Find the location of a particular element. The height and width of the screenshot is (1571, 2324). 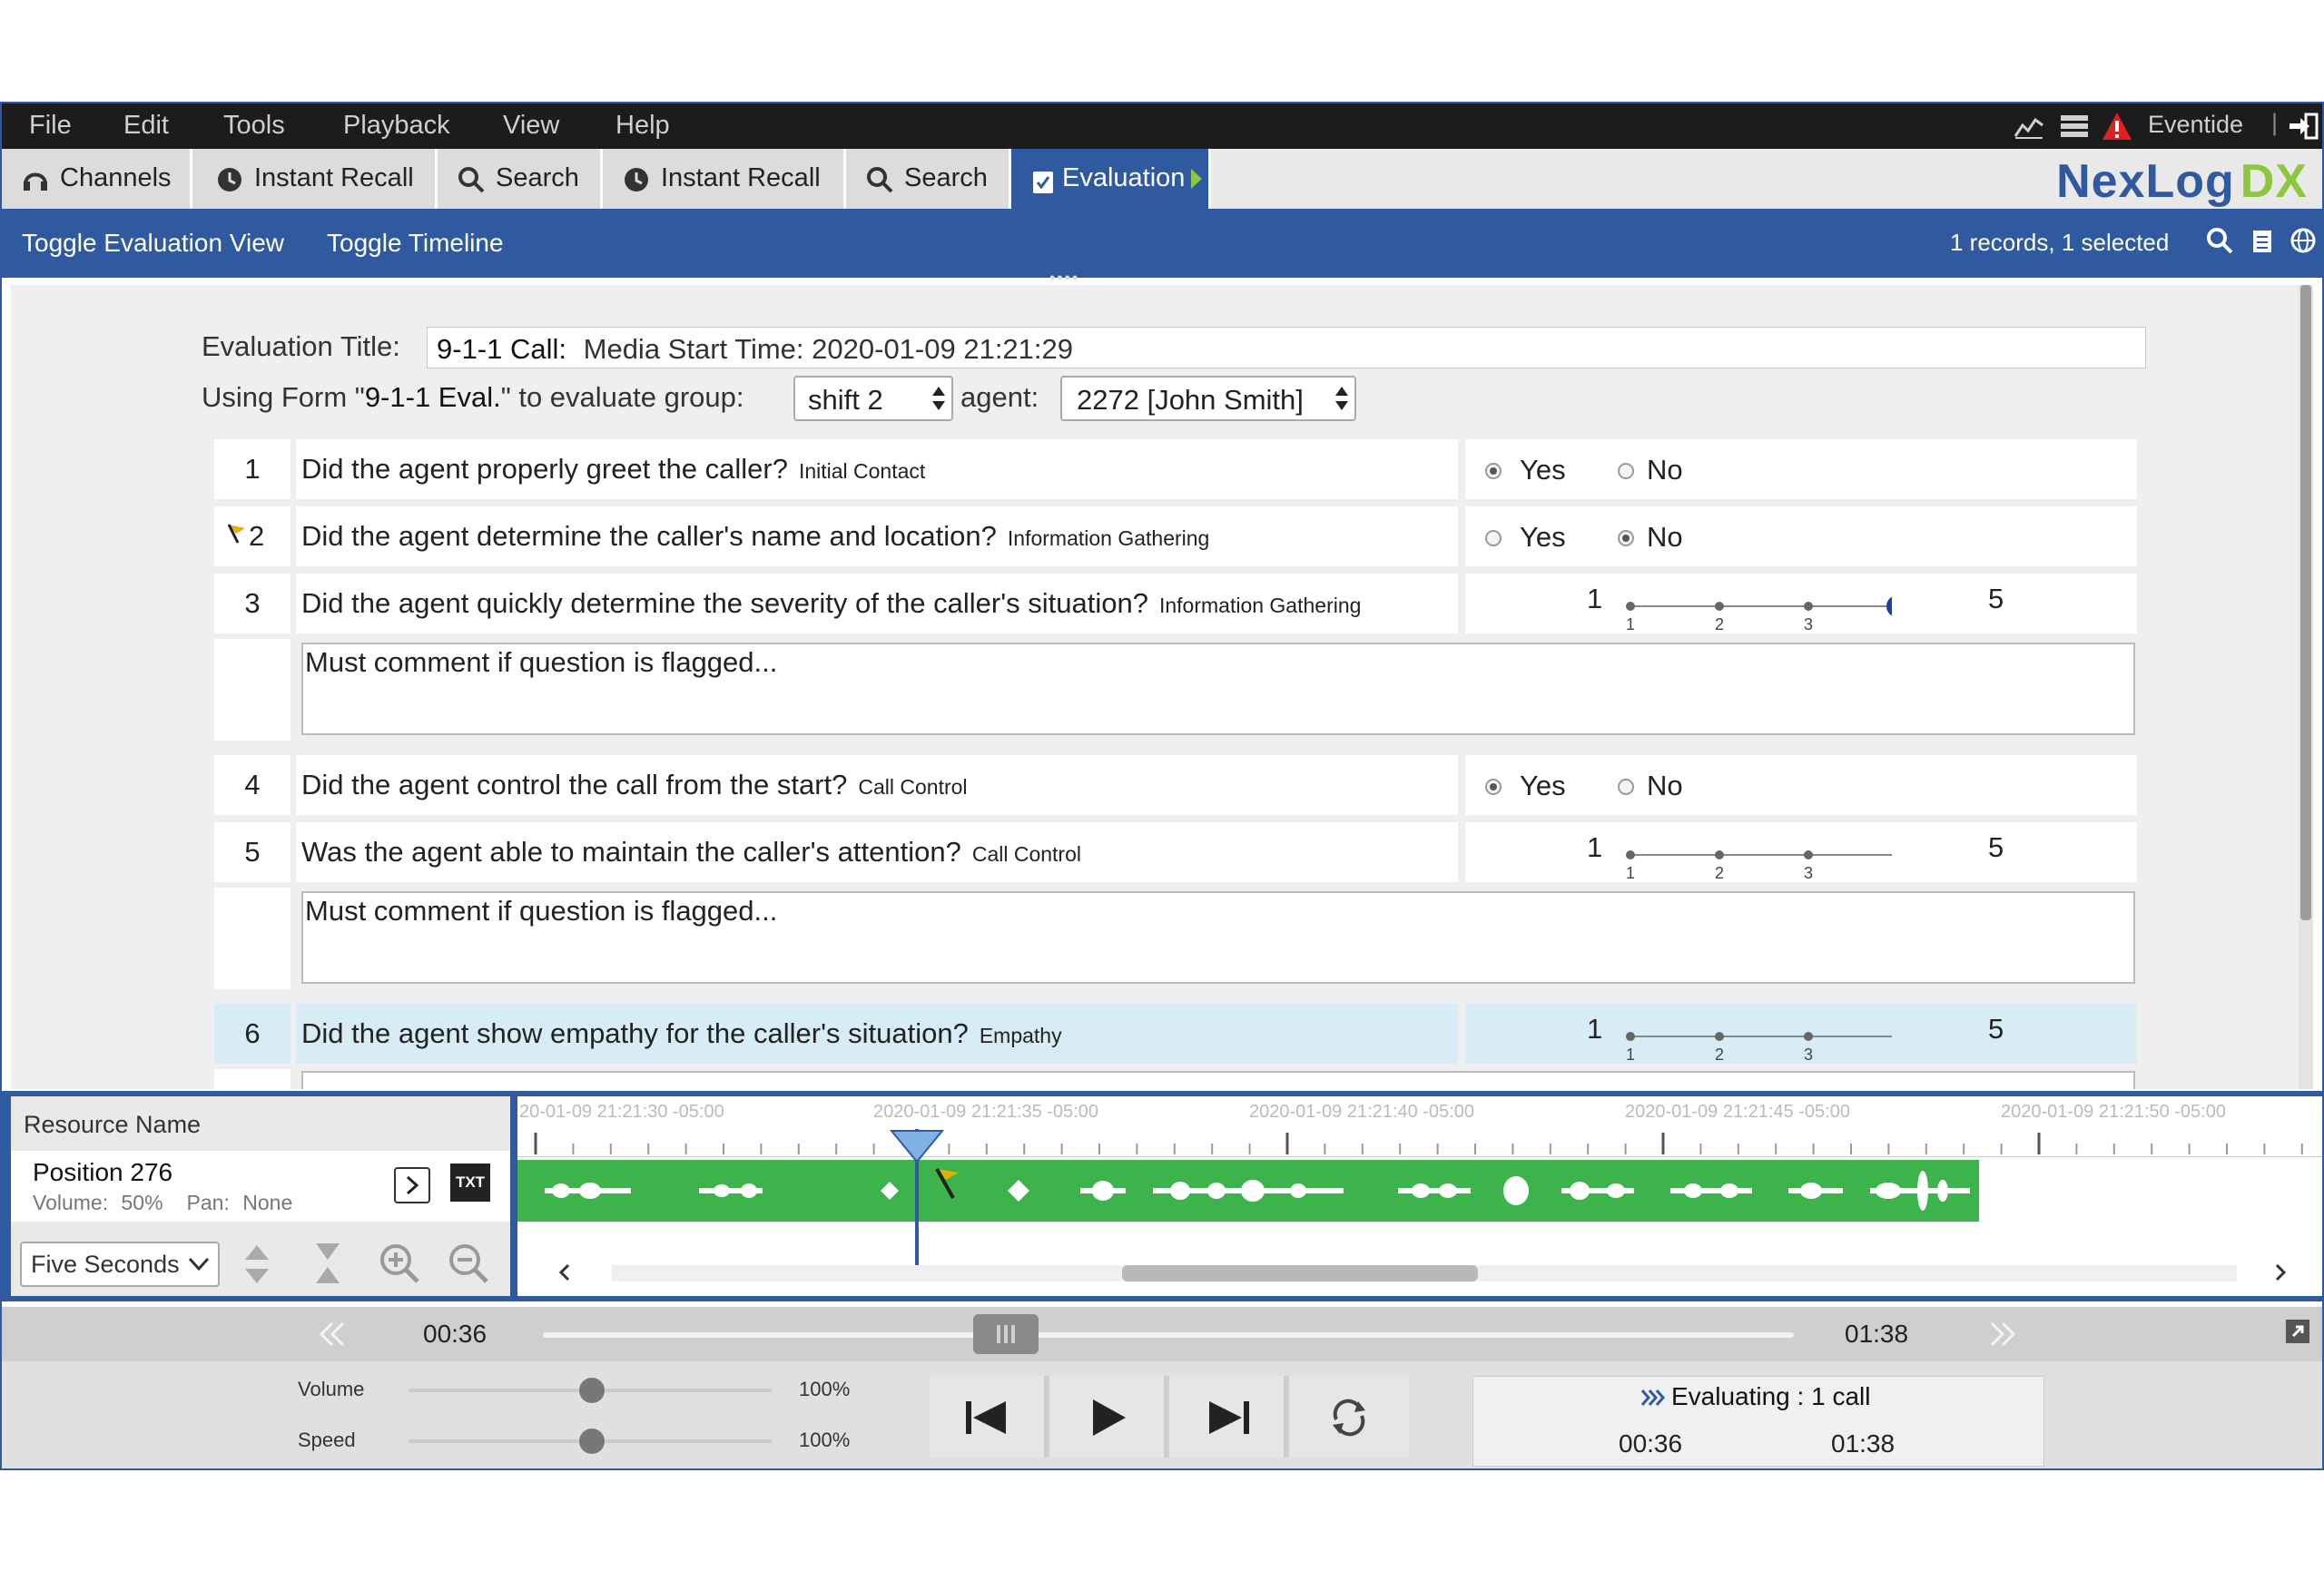

chart-icon is located at coordinates (2029, 126).